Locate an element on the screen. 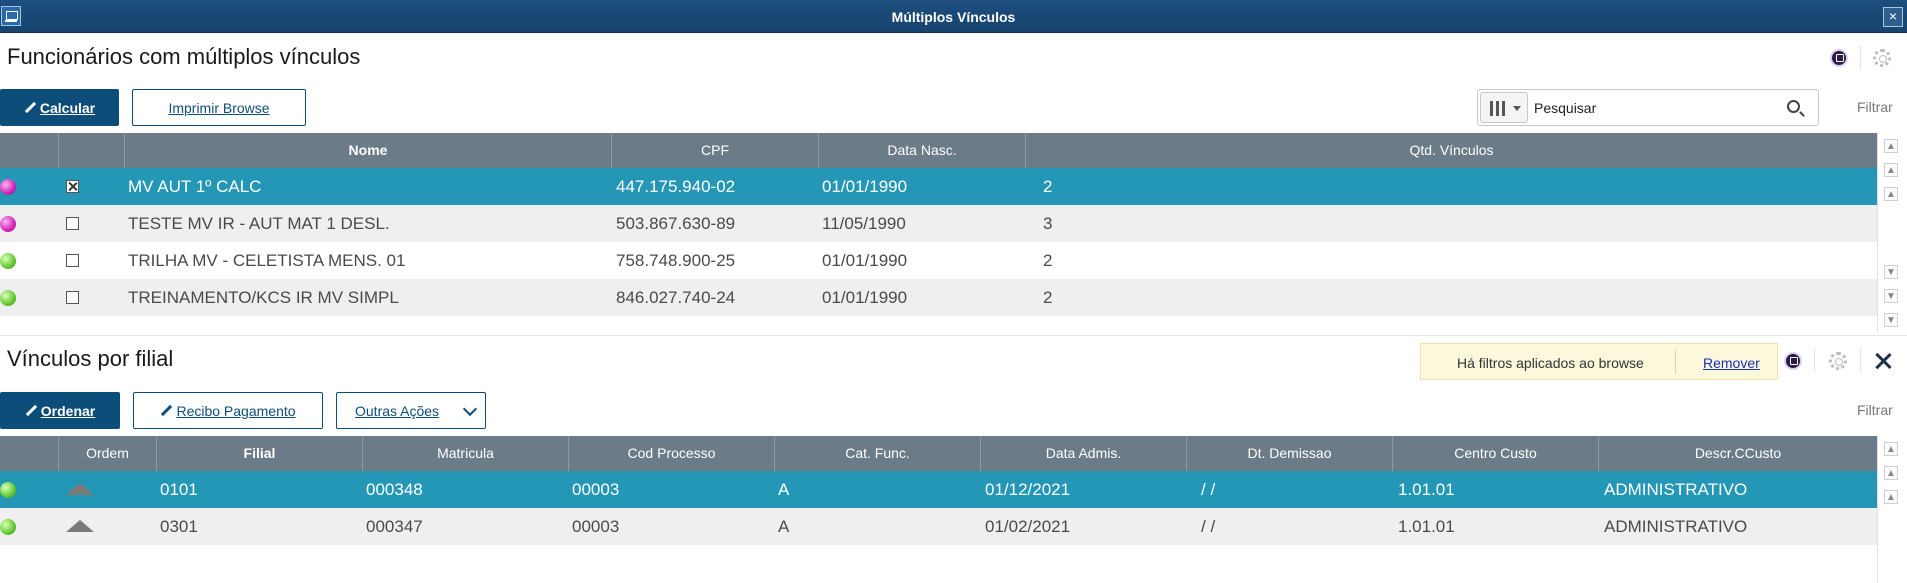 The width and height of the screenshot is (1907, 583). cell-filial: 0101 is located at coordinates (179, 489).